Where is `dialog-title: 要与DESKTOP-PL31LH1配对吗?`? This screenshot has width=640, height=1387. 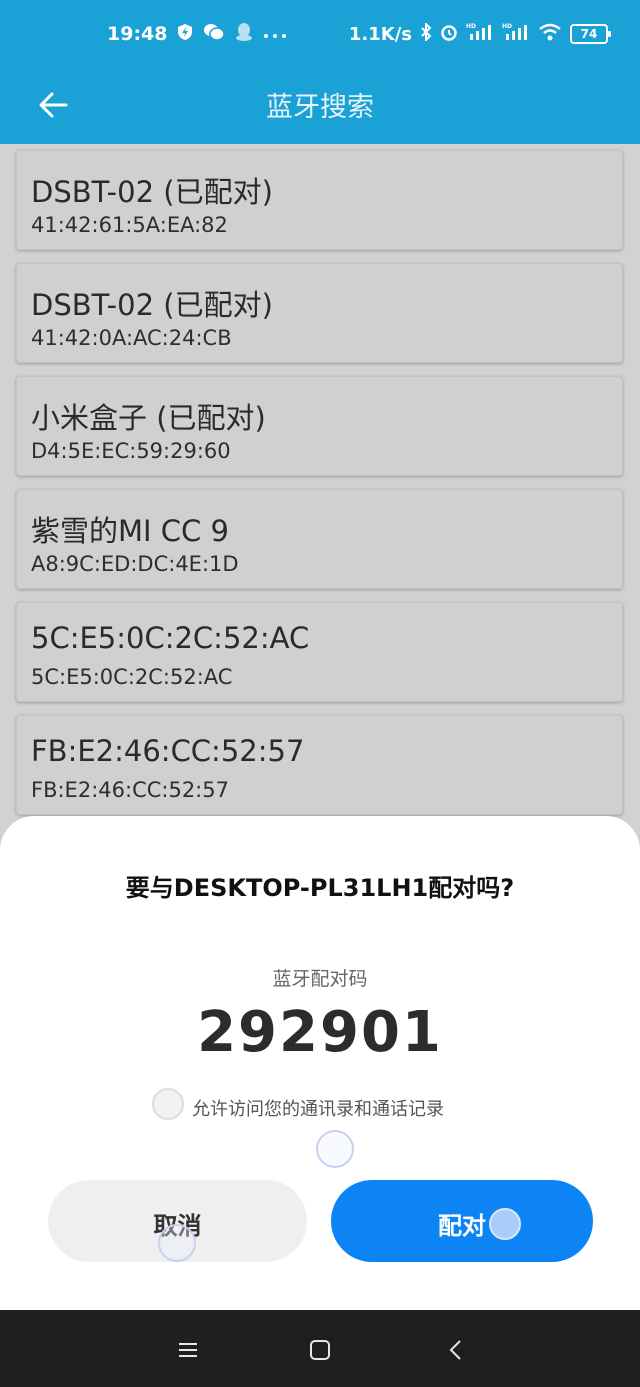
dialog-title: 要与DESKTOP-PL31LH1配对吗? is located at coordinates (320, 888).